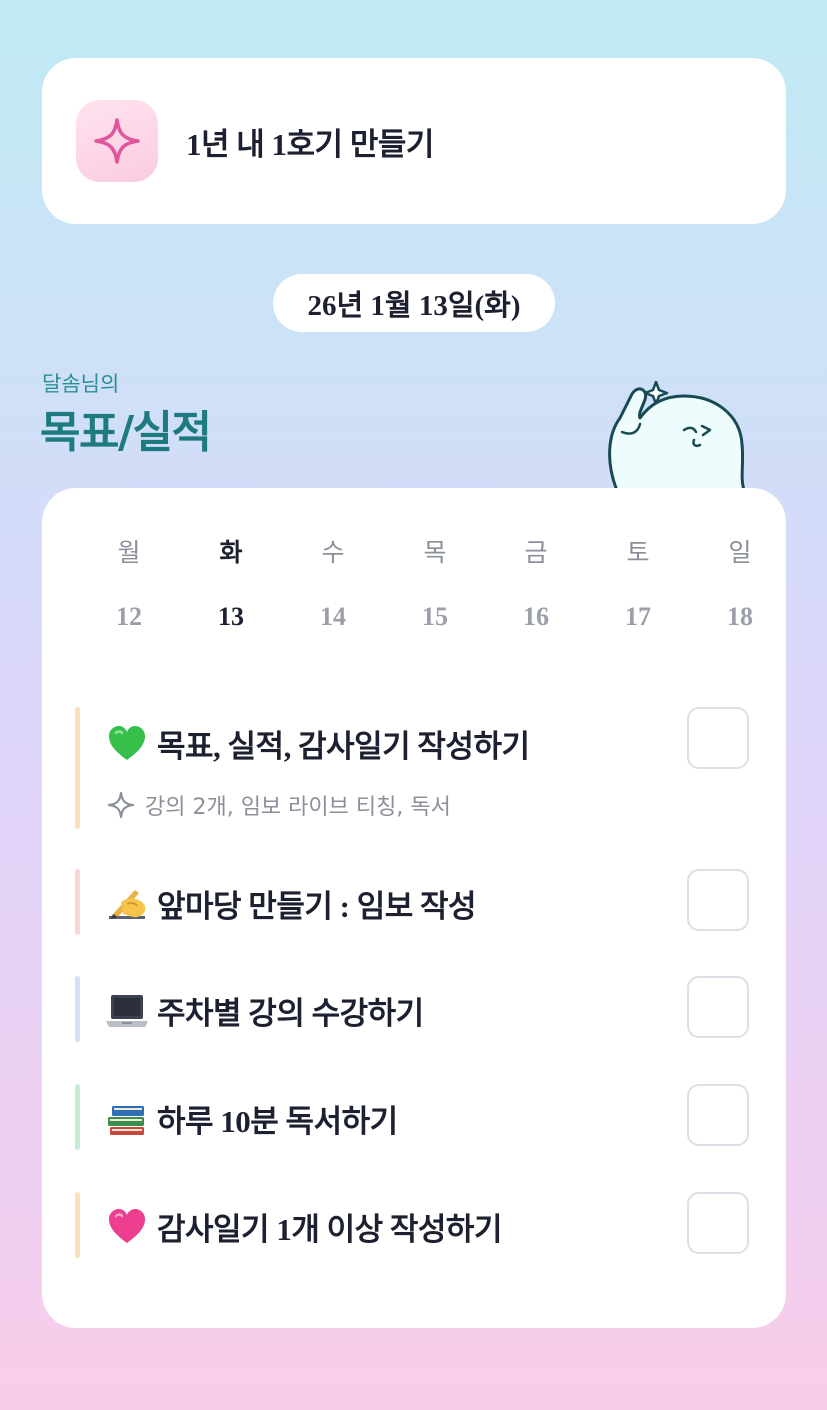 The height and width of the screenshot is (1410, 827). What do you see at coordinates (536, 580) in the screenshot?
I see `day-friday: 금 16` at bounding box center [536, 580].